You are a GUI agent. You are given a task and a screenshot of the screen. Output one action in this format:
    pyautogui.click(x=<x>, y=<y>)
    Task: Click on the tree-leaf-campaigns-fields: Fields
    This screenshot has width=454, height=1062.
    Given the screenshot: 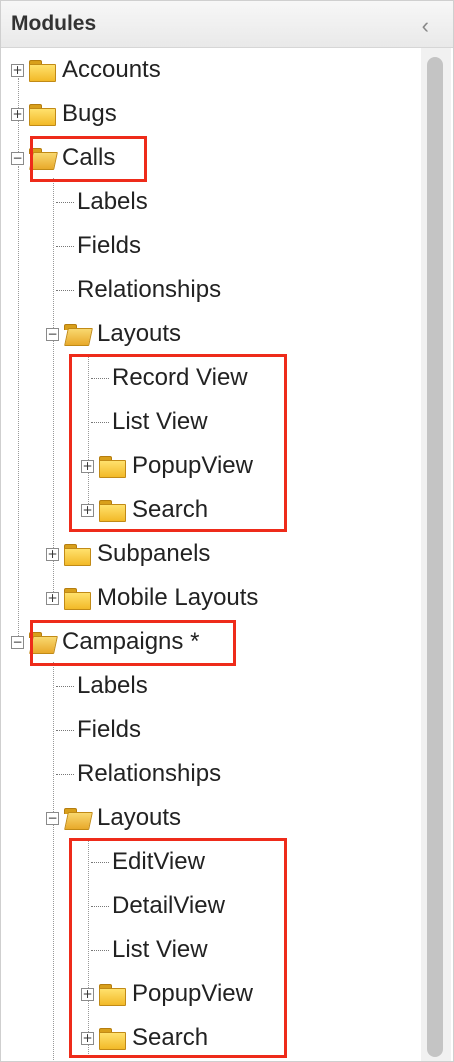 What is the action you would take?
    pyautogui.click(x=98, y=730)
    